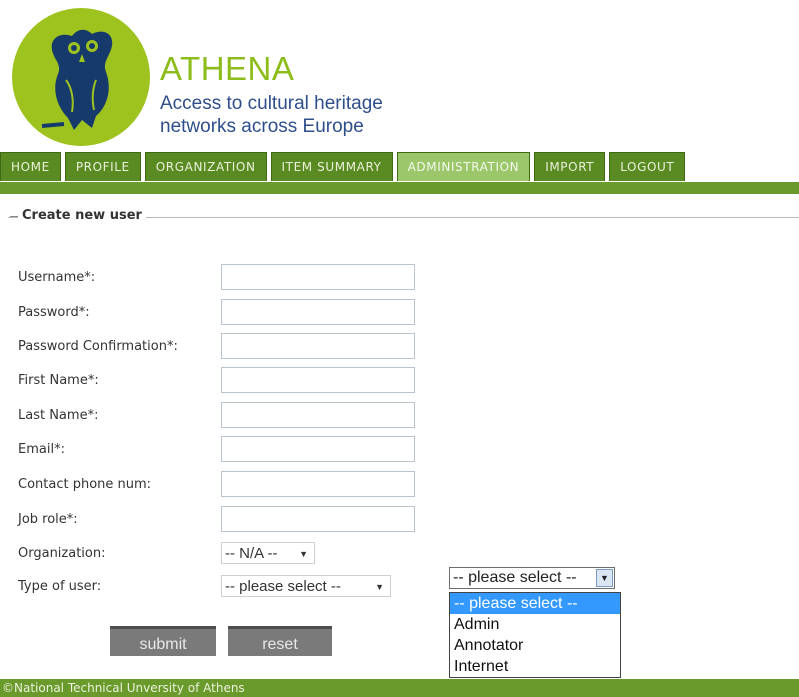 The height and width of the screenshot is (697, 799). Describe the element at coordinates (283, 586) in the screenshot. I see `type-of-user-select-value: -- please select --` at that location.